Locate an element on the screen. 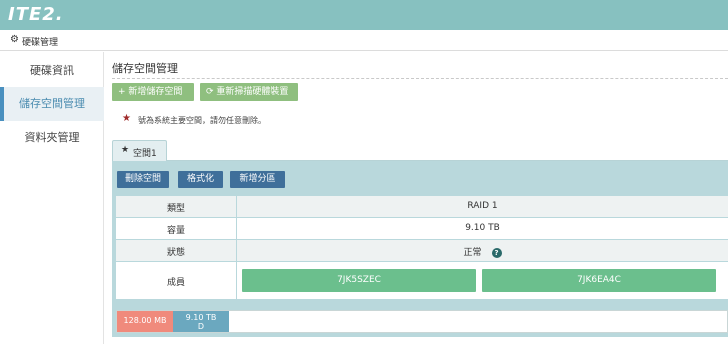 Image resolution: width=728 pixels, height=344 pixels. help-icon: ? is located at coordinates (496, 253).